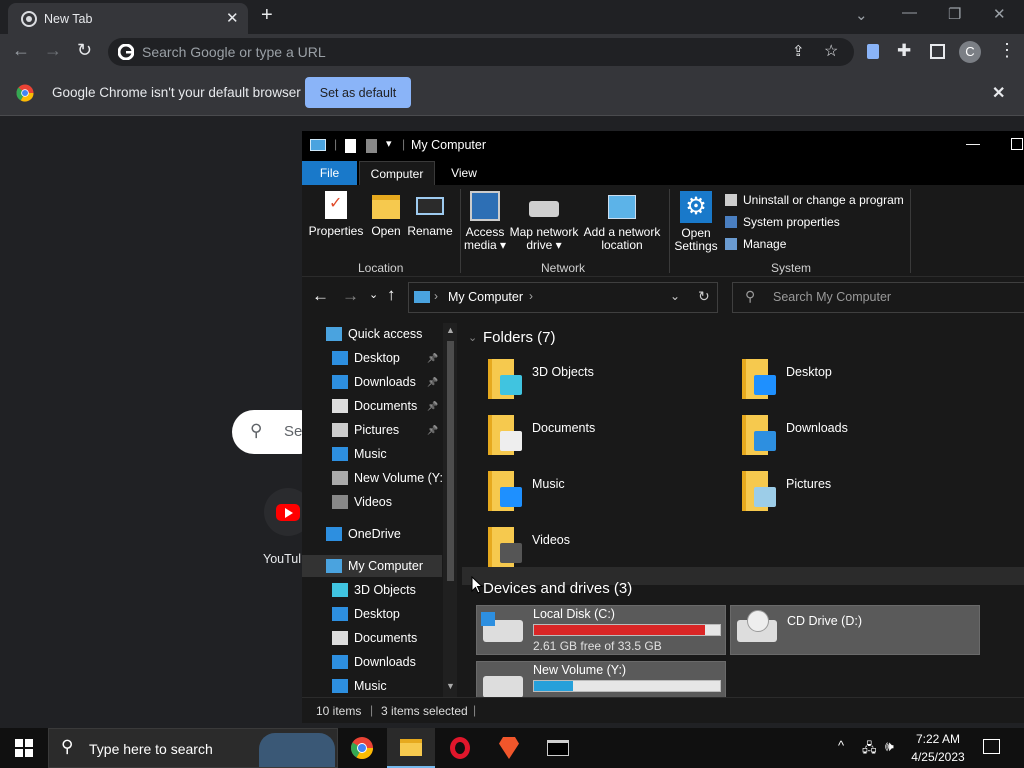 The height and width of the screenshot is (768, 1024). Describe the element at coordinates (430, 214) in the screenshot. I see `rename-button: Rename` at that location.